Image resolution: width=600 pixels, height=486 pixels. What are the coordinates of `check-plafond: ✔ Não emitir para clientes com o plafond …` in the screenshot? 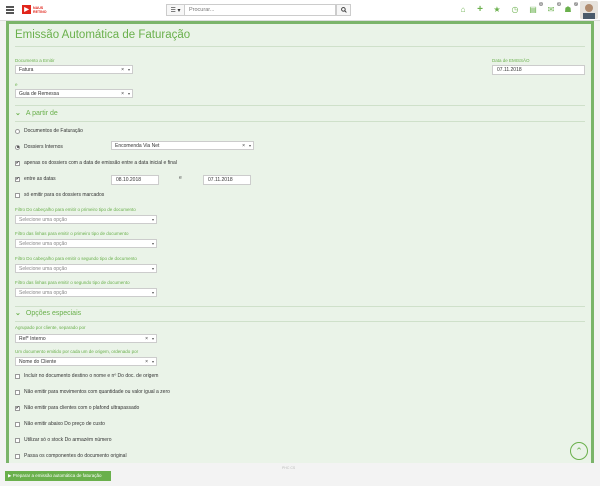 It's located at (77, 408).